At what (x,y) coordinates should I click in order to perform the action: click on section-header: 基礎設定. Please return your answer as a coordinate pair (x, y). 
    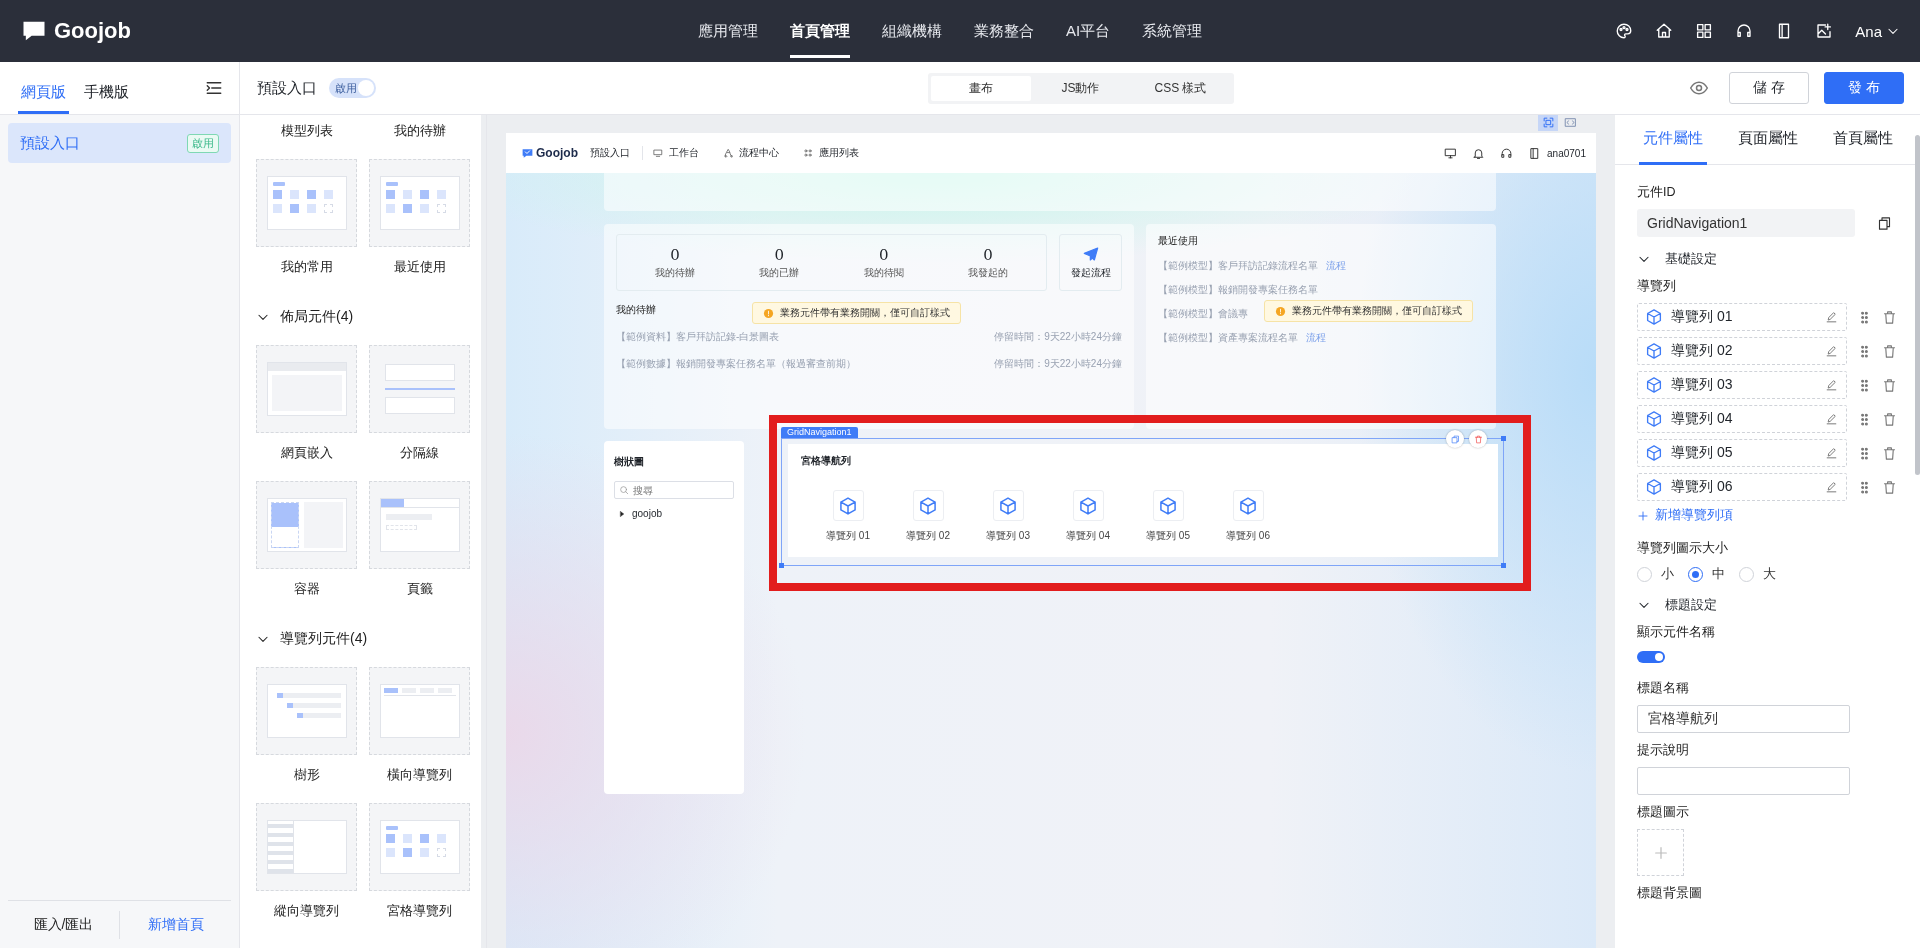
    Looking at the image, I should click on (1677, 259).